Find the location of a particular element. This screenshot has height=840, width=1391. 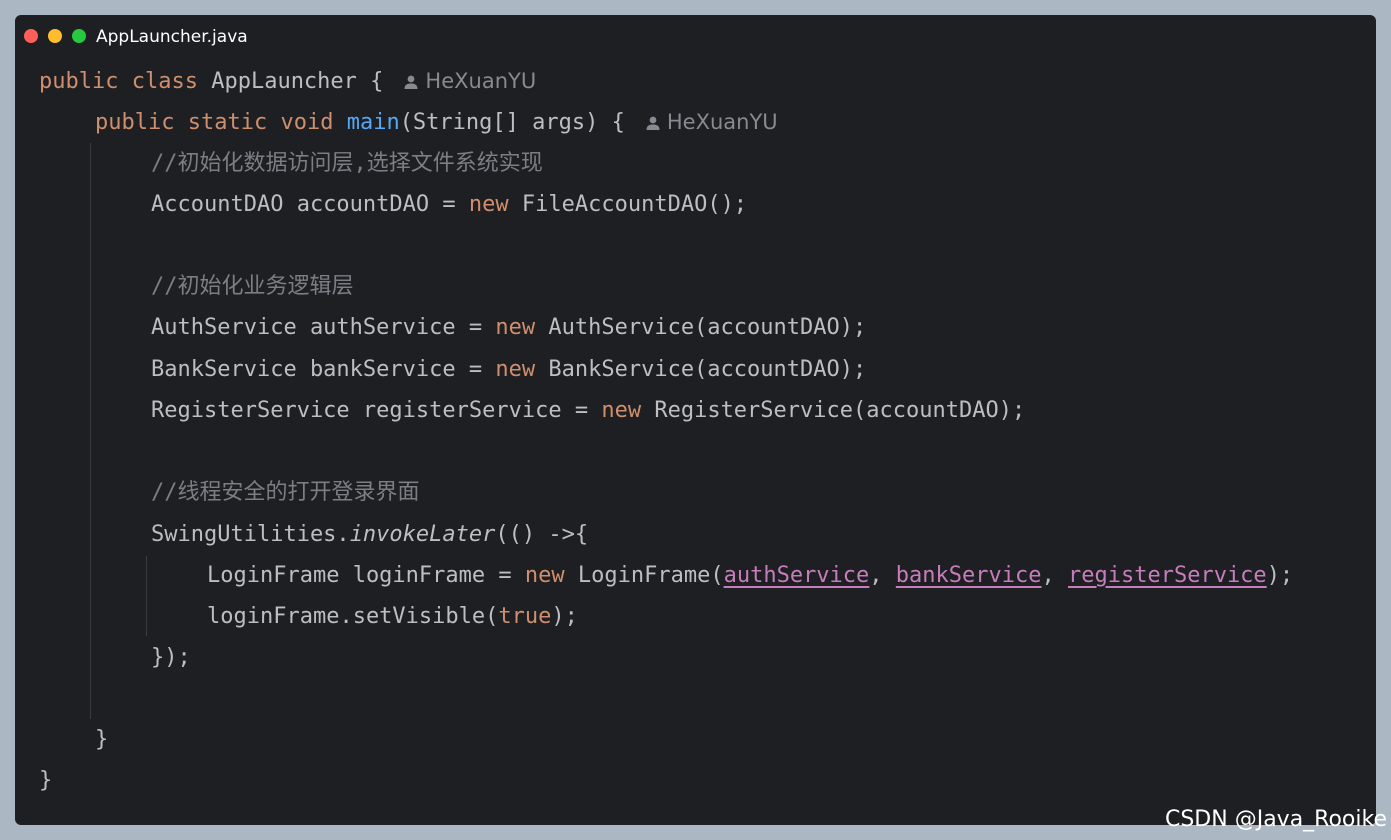

code-text: (() ->{ is located at coordinates (542, 534).